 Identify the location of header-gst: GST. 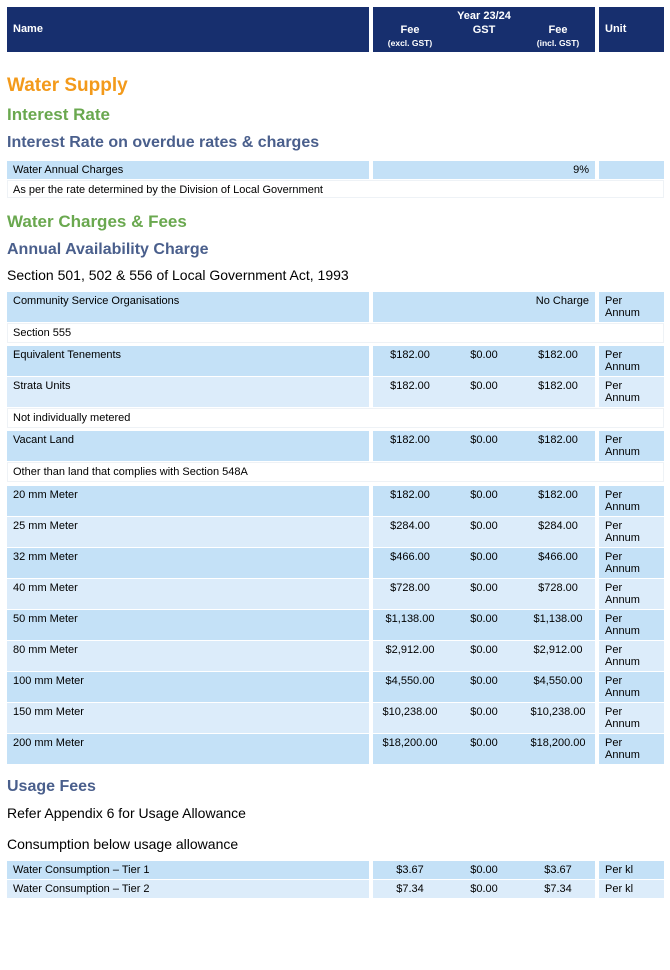
(484, 30).